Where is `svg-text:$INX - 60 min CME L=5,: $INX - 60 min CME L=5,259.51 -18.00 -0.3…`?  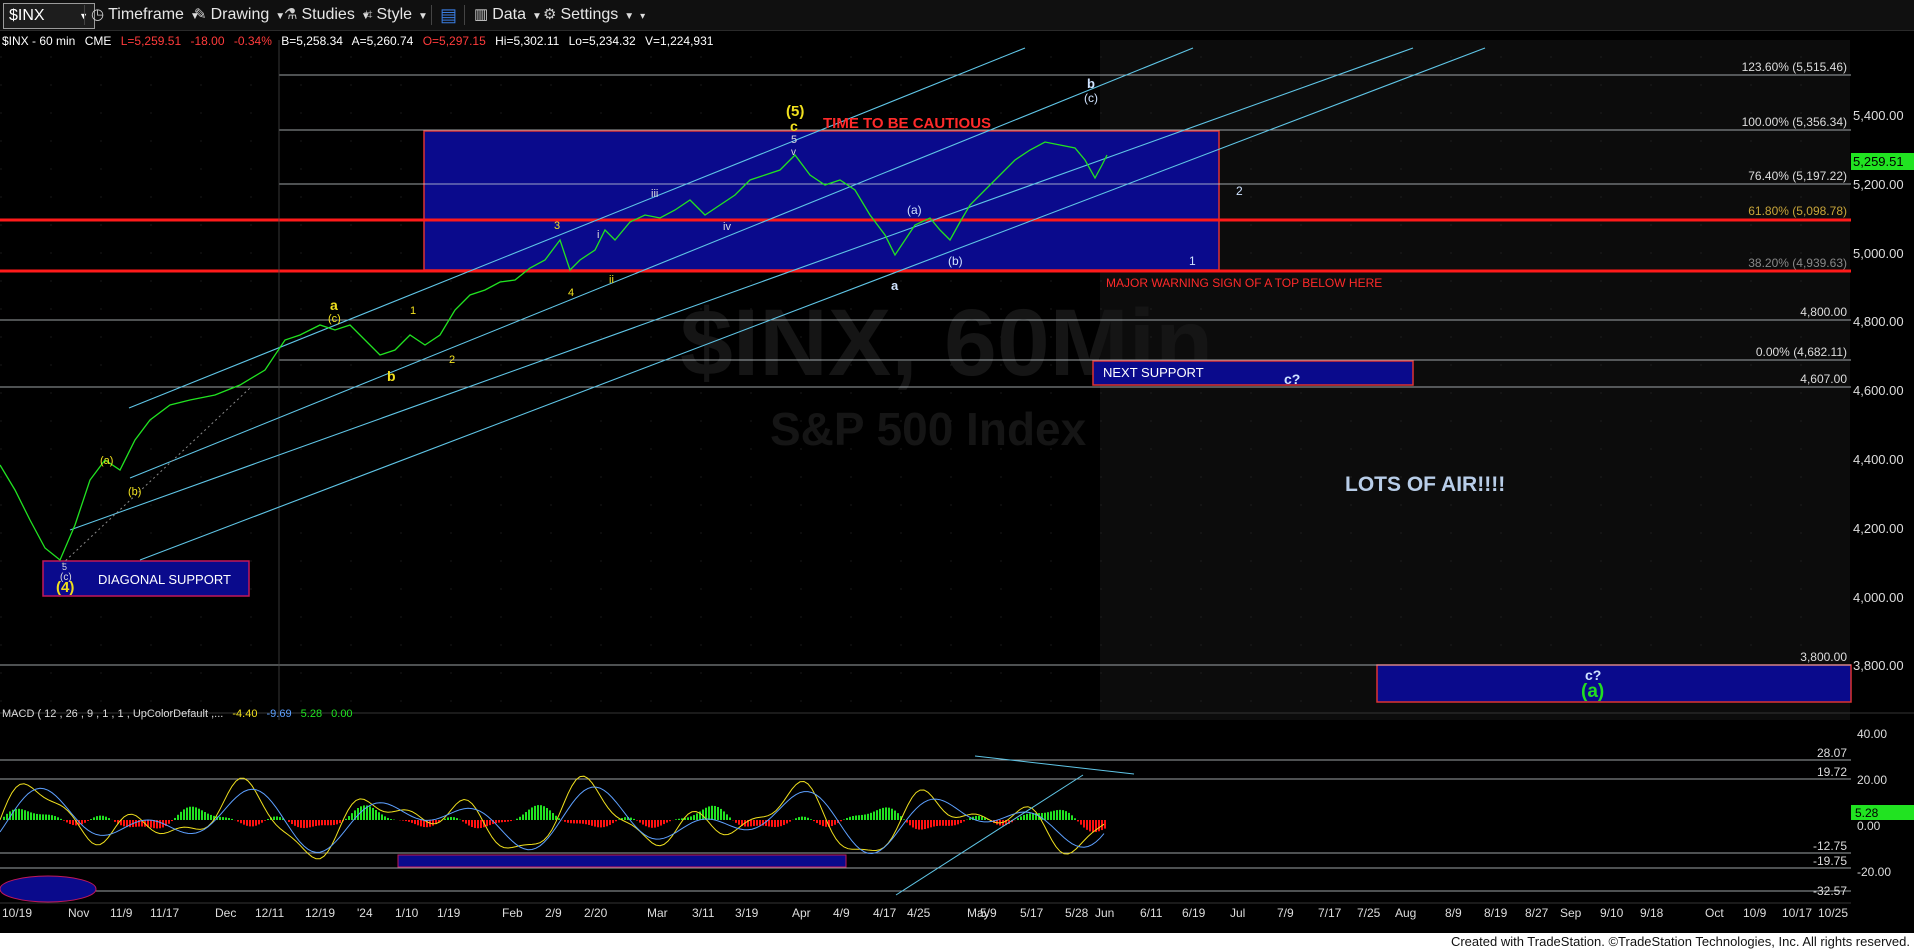 svg-text:$INX - 60 min CME L=5,: $INX - 60 min CME L=5,259.51 -18.00 -0.3… is located at coordinates (358, 41).